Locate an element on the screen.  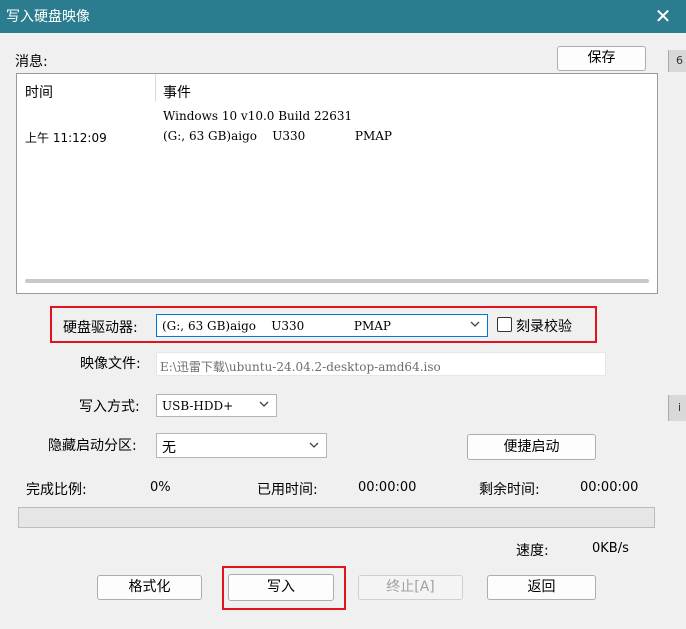
progress-bar is located at coordinates (336, 517).